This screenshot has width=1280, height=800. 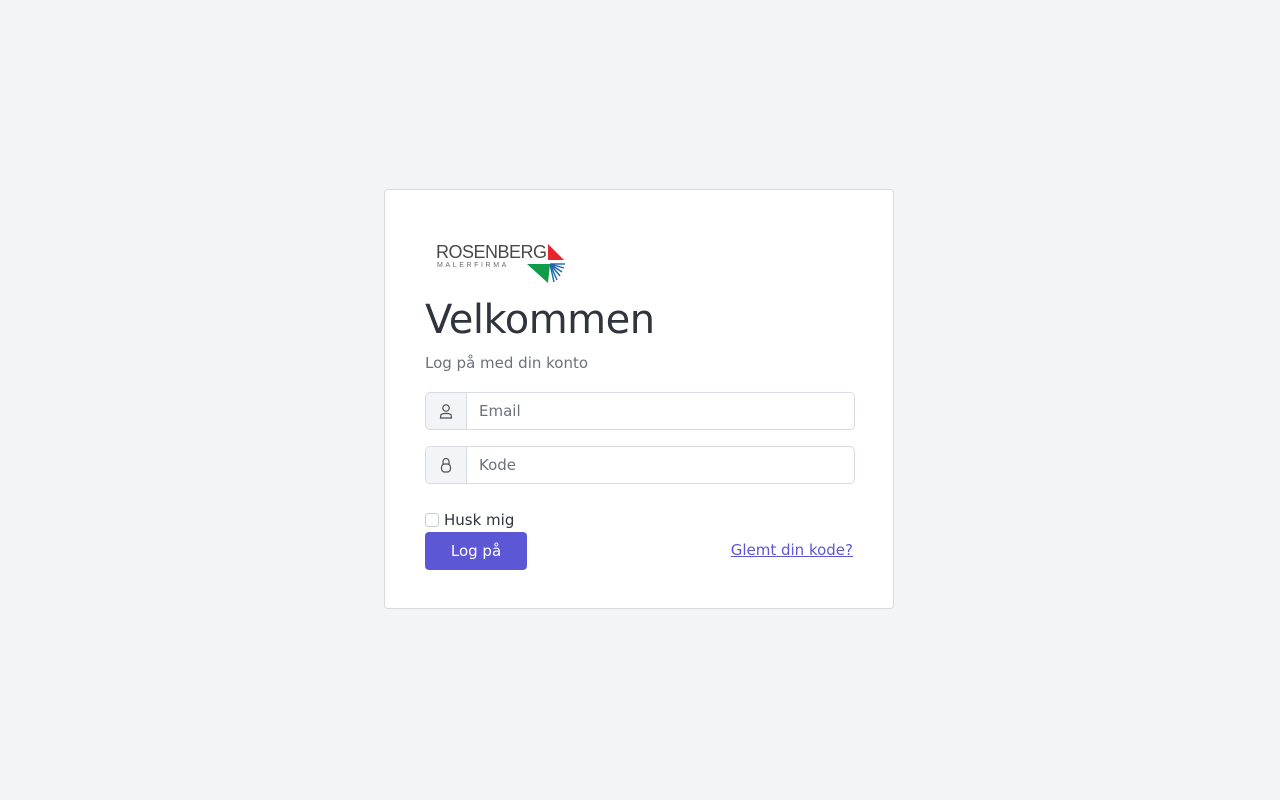 I want to click on remember-me: Husk mig, so click(x=469, y=520).